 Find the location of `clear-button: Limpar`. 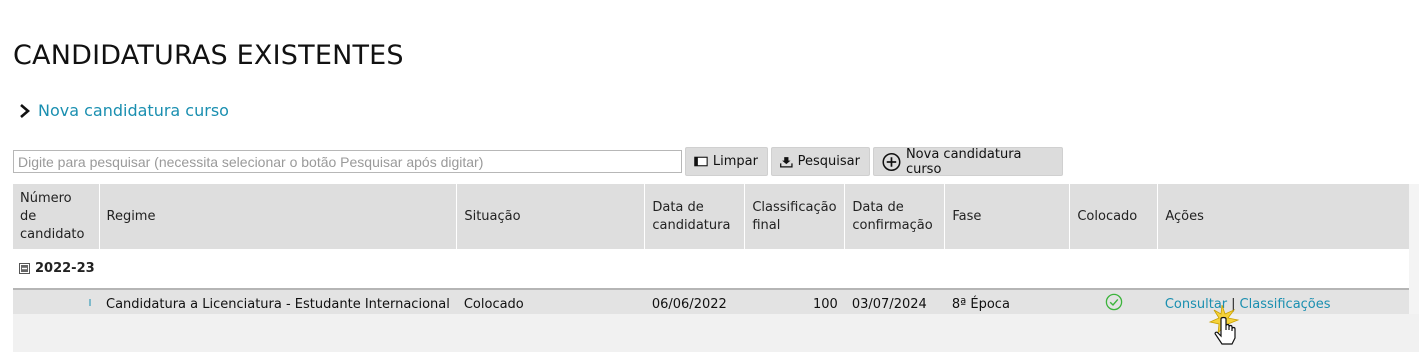

clear-button: Limpar is located at coordinates (726, 161).